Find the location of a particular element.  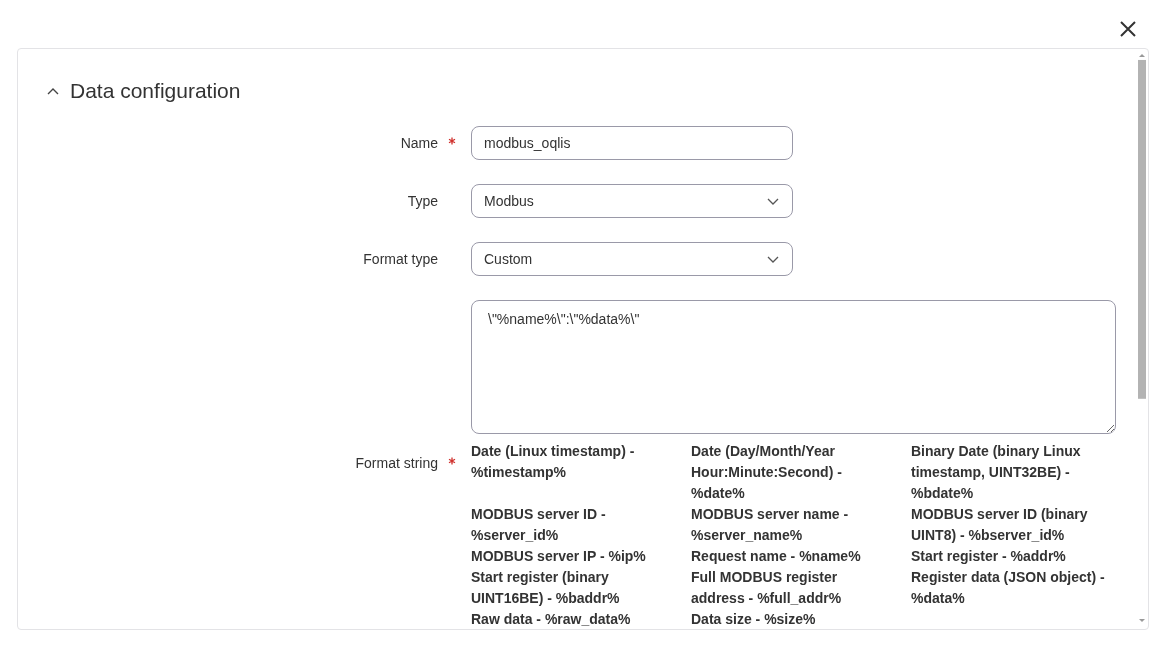

format-hint: Raw data - %raw_data% is located at coordinates (551, 619).